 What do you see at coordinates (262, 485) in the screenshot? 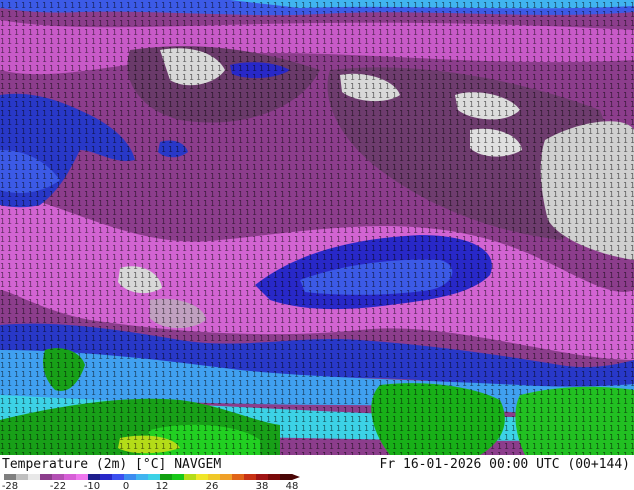
I see `legend-tick-label: 38` at bounding box center [262, 485].